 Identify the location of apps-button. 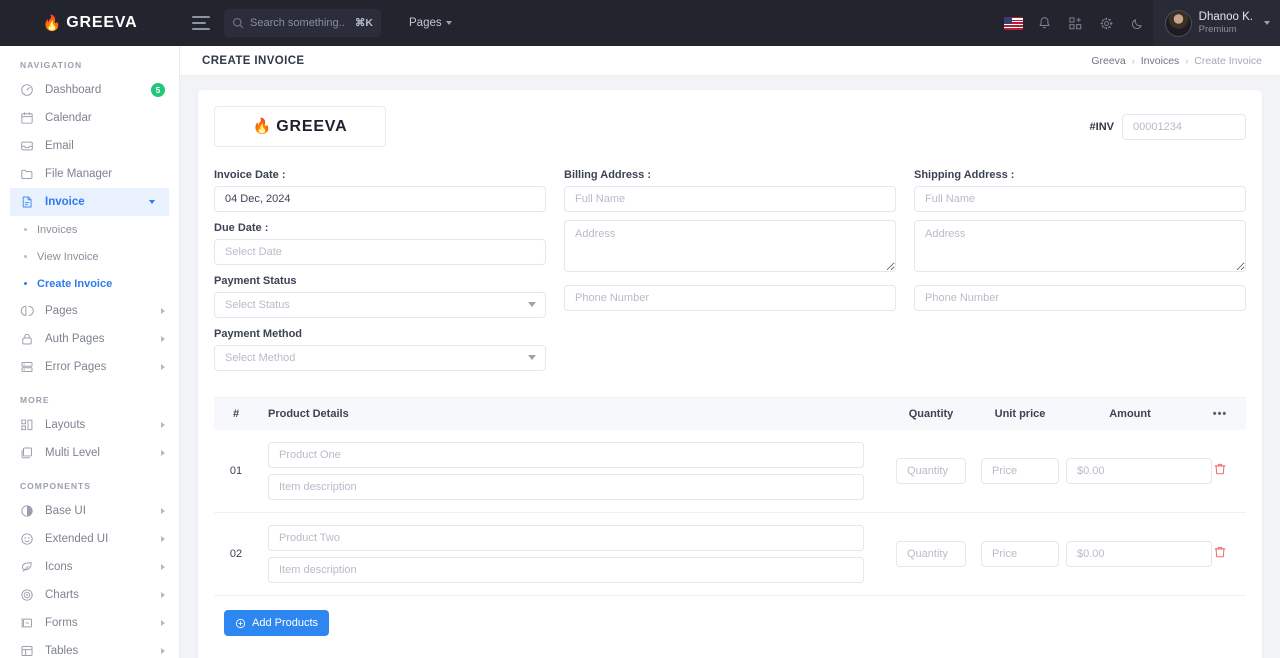
(1075, 23).